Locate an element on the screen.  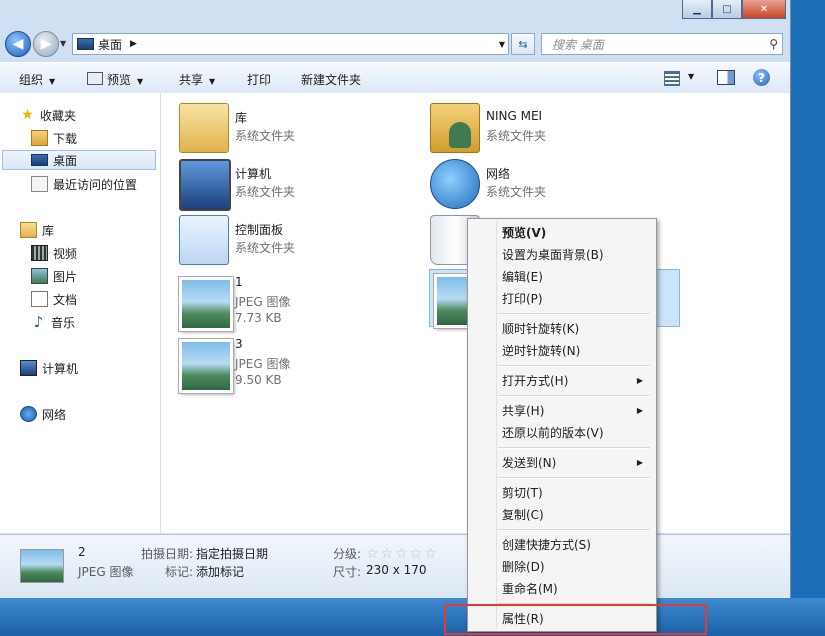
pictures-icon is located at coordinates (39, 276).